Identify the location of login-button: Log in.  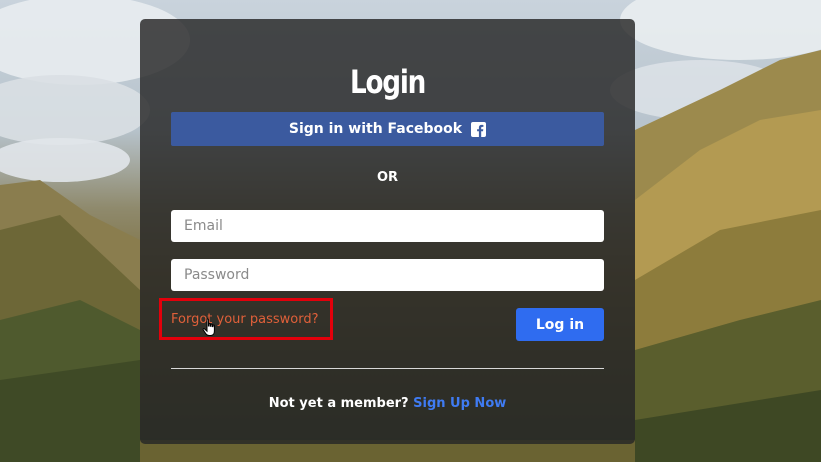
(560, 324).